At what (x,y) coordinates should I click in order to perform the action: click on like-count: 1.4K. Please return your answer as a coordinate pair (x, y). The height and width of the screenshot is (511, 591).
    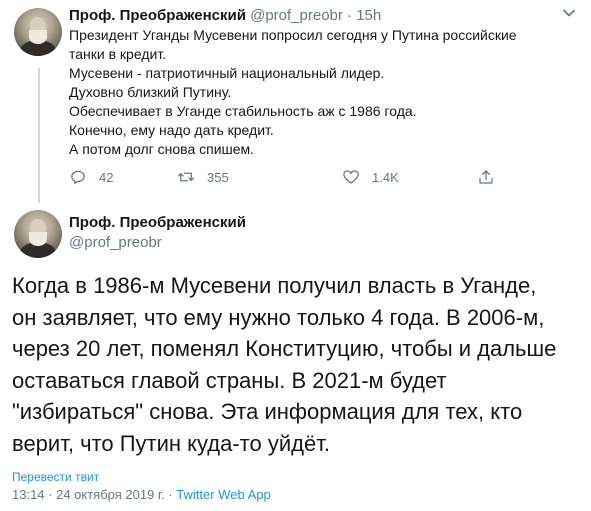
    Looking at the image, I should click on (385, 177).